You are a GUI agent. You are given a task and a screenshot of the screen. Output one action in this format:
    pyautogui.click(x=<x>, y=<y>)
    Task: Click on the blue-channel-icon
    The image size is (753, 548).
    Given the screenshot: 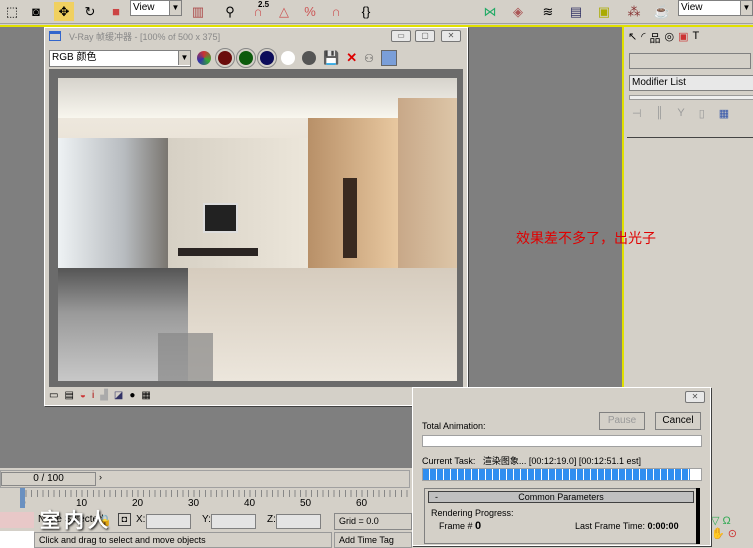 What is the action you would take?
    pyautogui.click(x=267, y=58)
    